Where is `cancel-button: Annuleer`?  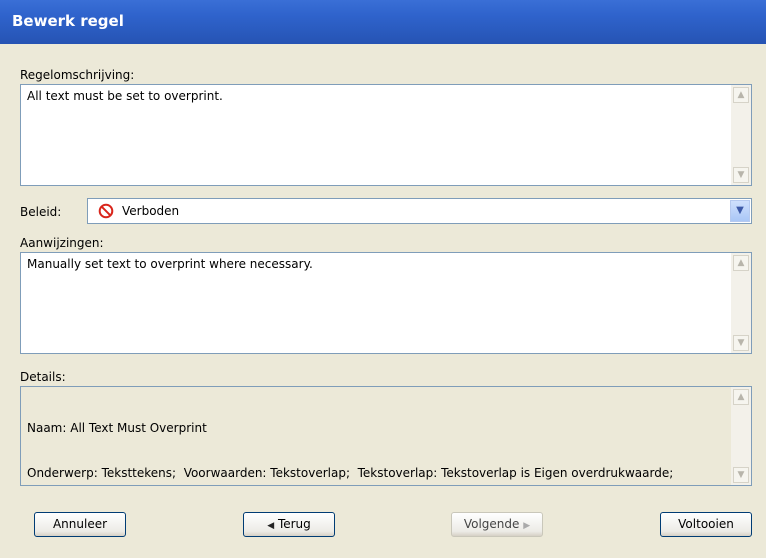
cancel-button: Annuleer is located at coordinates (80, 524).